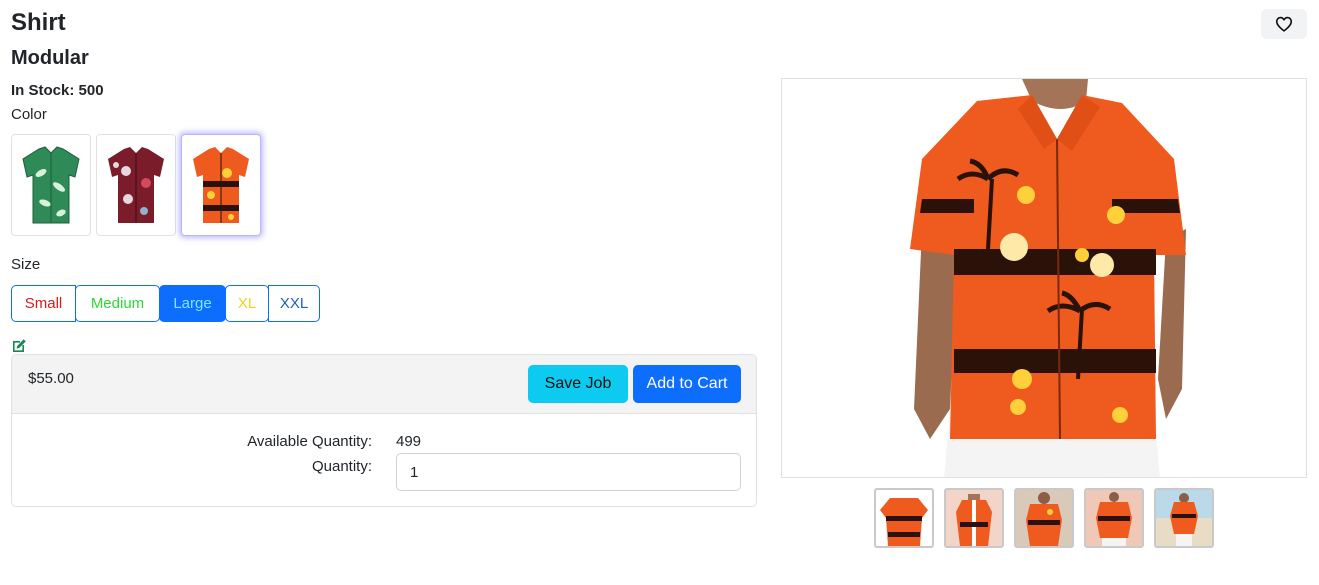 This screenshot has width=1319, height=585. Describe the element at coordinates (384, 384) in the screenshot. I see `purchase-card-header: $55.00 Save Job Add to Cart` at that location.